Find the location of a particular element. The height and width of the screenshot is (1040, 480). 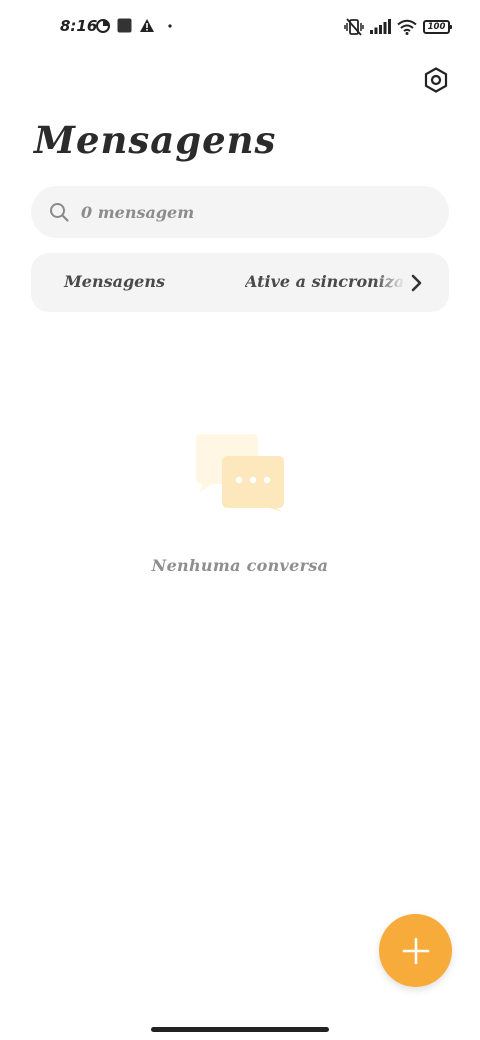

empty-state-text: Nenhuma conversa is located at coordinates (240, 565).